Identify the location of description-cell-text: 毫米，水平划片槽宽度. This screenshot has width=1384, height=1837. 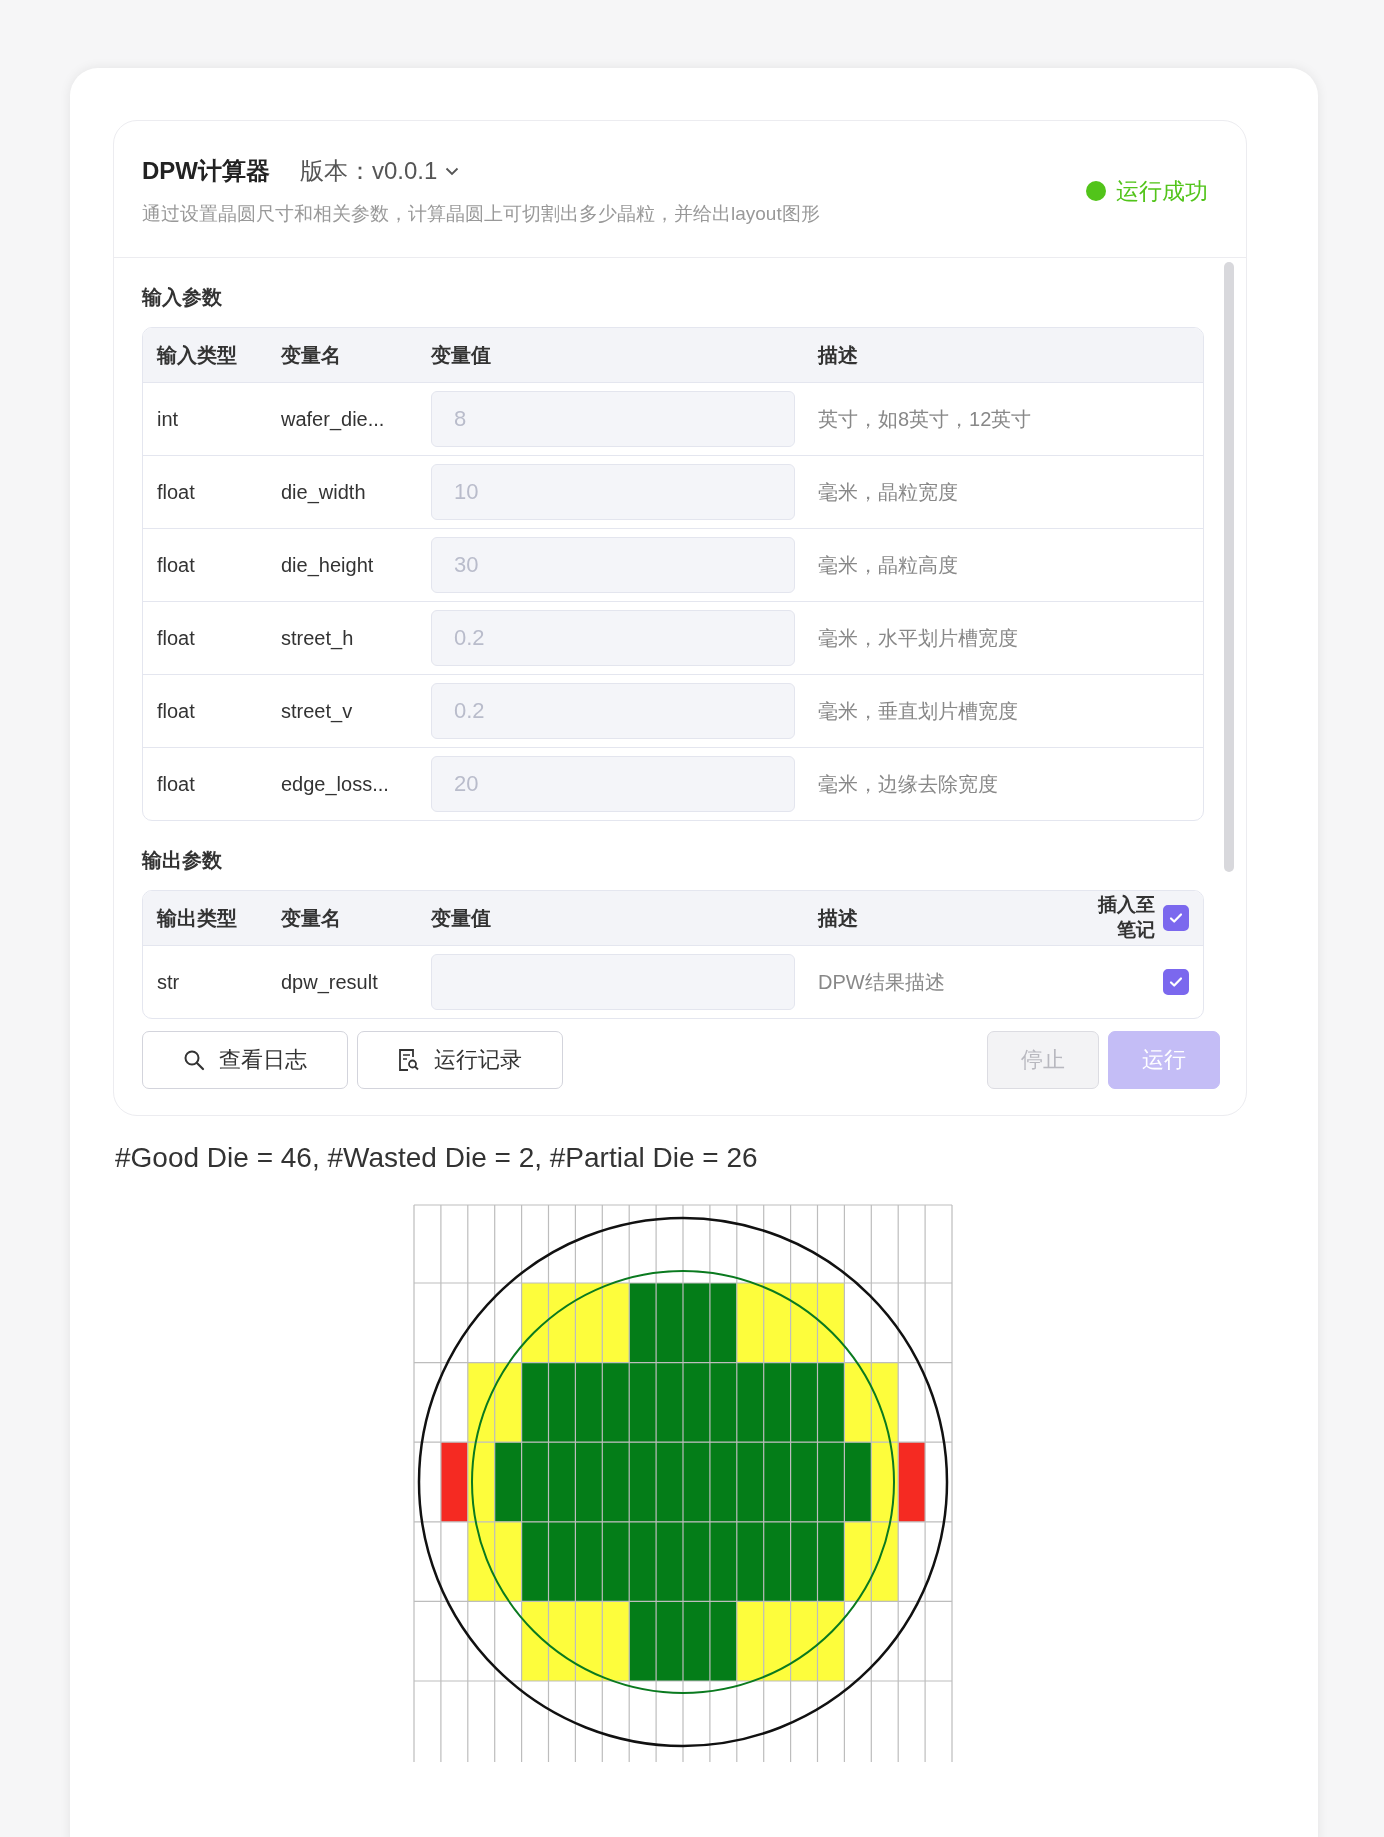
(918, 638).